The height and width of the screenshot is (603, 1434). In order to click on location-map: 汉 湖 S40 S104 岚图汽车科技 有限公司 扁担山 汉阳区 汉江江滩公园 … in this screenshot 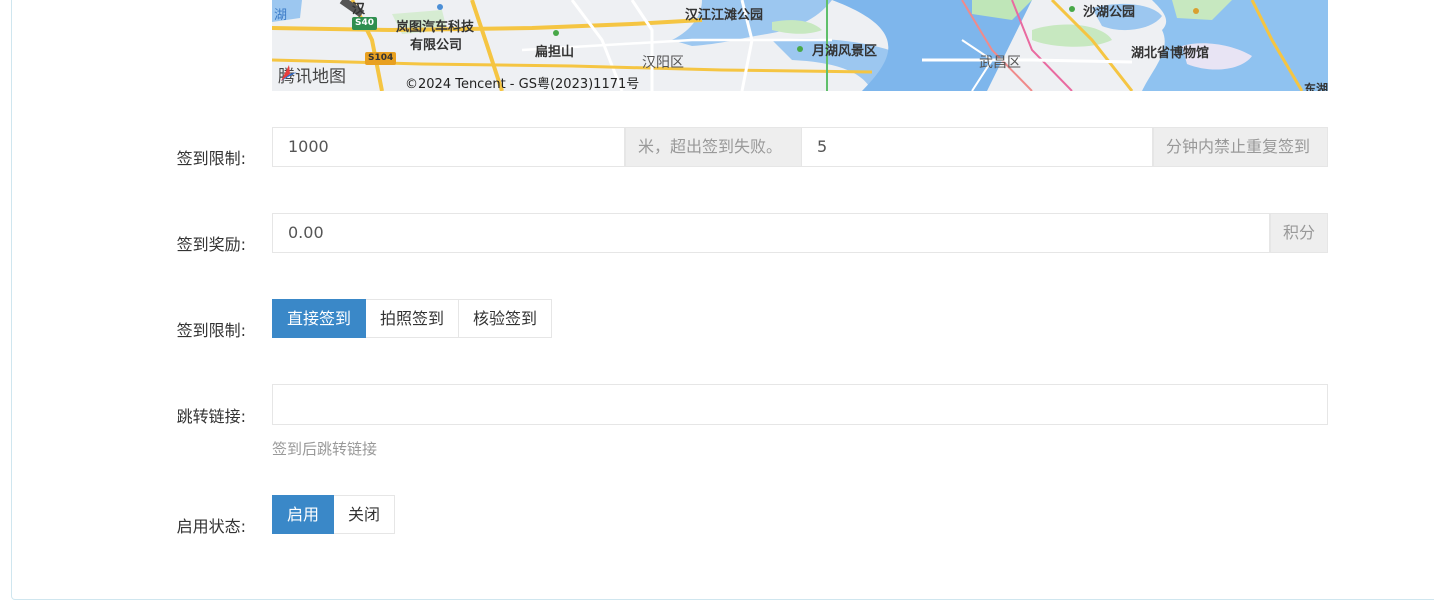, I will do `click(800, 45)`.